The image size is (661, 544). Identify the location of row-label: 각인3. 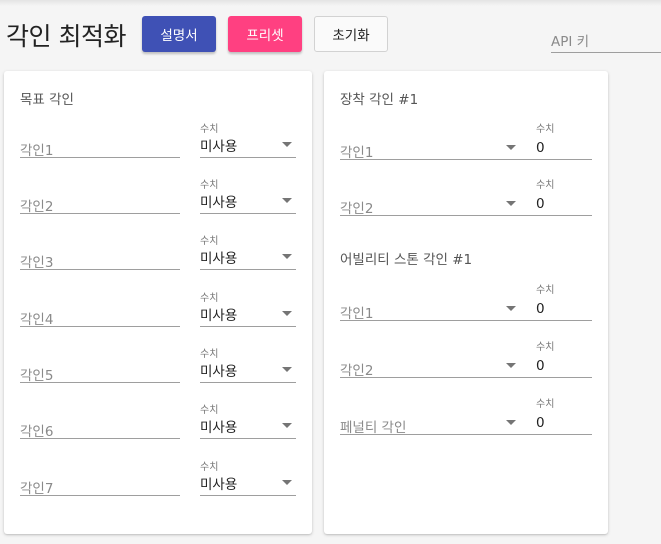
(37, 263).